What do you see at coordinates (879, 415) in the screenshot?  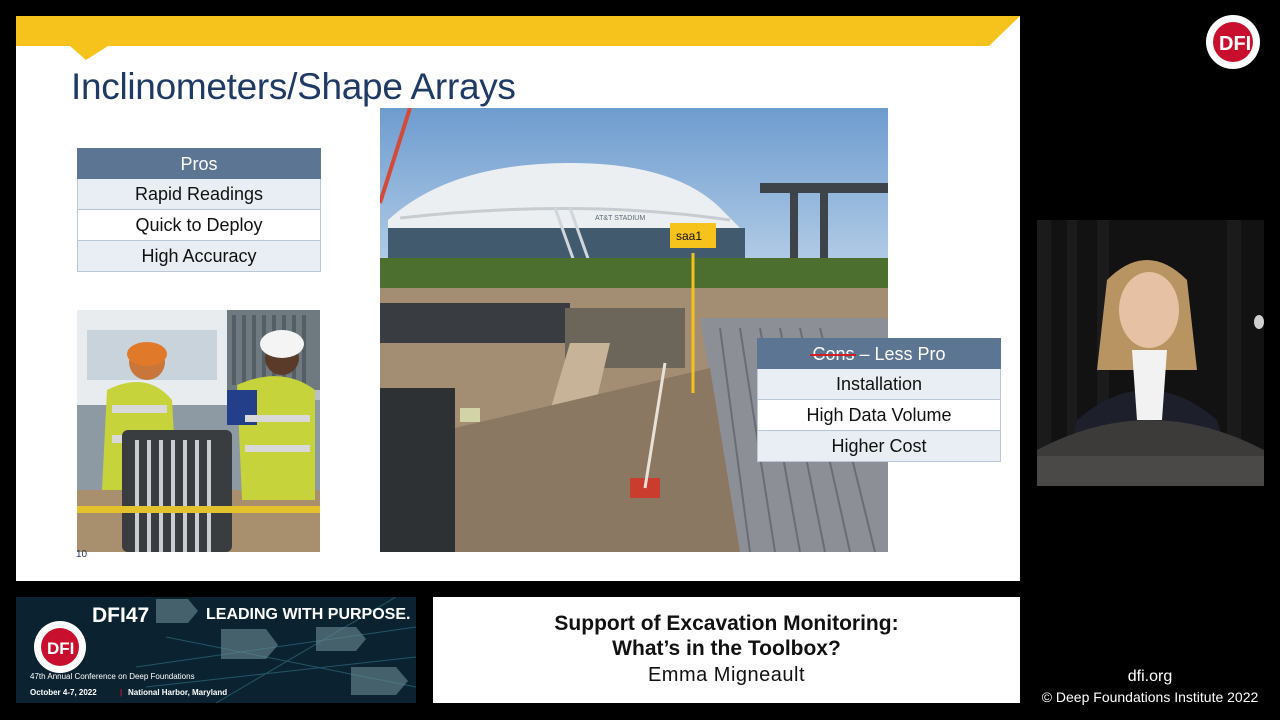 I see `cons-item: High Data Volume` at bounding box center [879, 415].